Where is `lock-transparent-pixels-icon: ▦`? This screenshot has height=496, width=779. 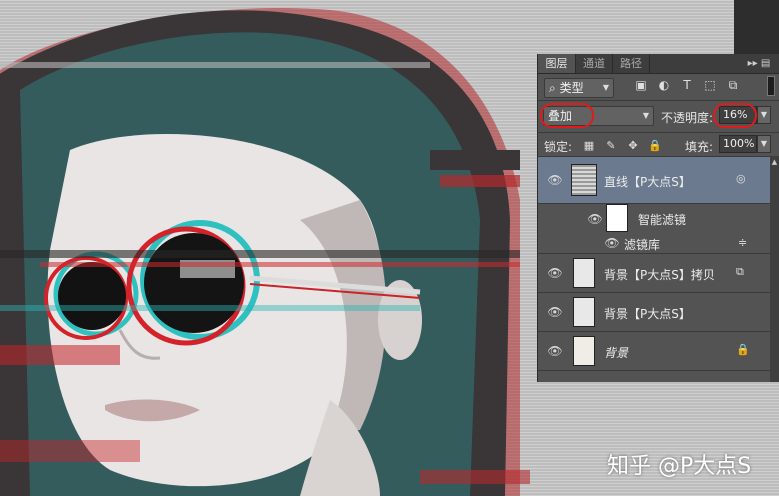 lock-transparent-pixels-icon: ▦ is located at coordinates (589, 146).